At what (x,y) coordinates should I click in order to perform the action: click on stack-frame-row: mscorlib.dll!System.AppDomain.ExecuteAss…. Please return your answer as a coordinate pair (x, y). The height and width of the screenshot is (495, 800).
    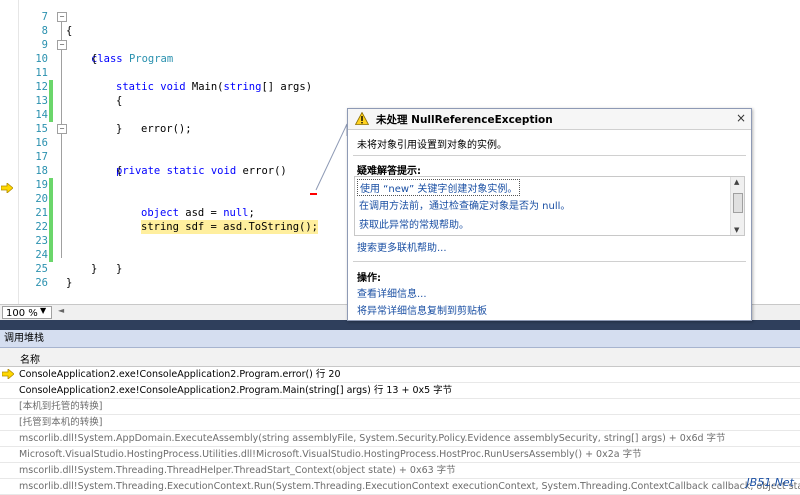
    Looking at the image, I should click on (400, 439).